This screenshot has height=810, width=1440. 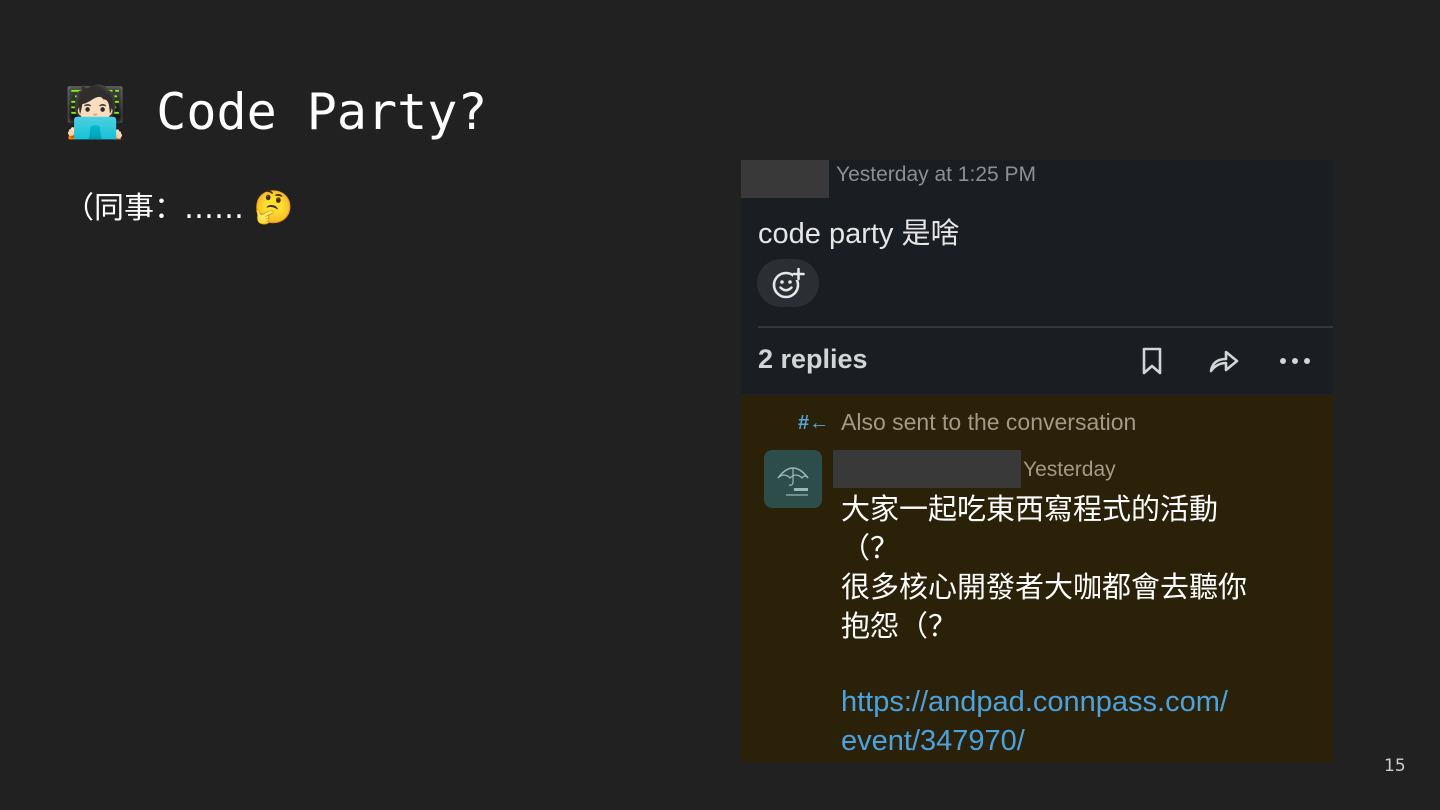 I want to click on share-button, so click(x=1224, y=361).